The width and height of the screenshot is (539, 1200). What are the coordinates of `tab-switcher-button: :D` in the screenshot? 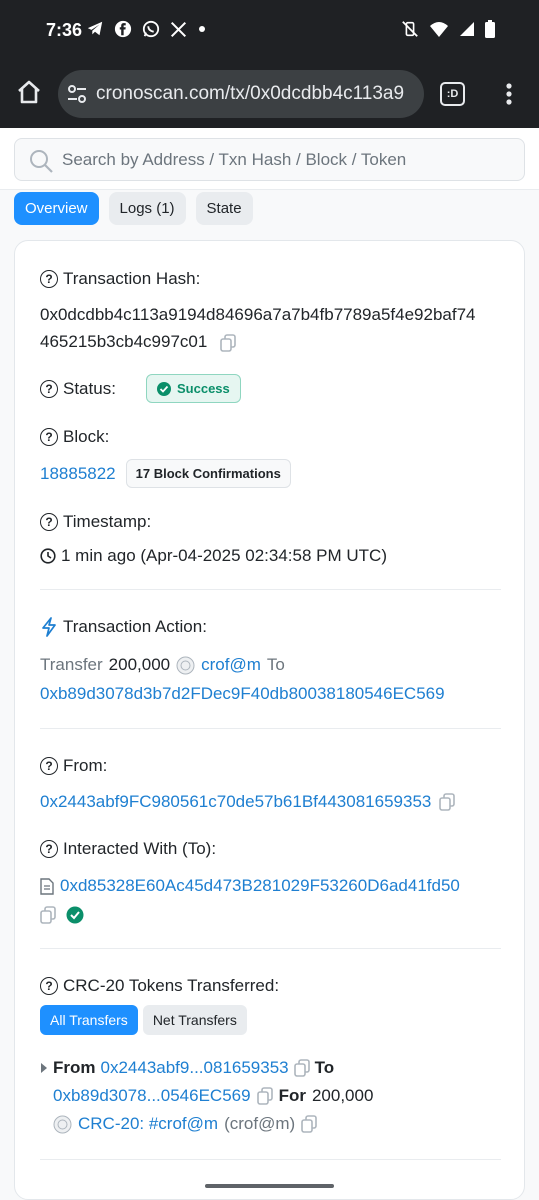 It's located at (452, 94).